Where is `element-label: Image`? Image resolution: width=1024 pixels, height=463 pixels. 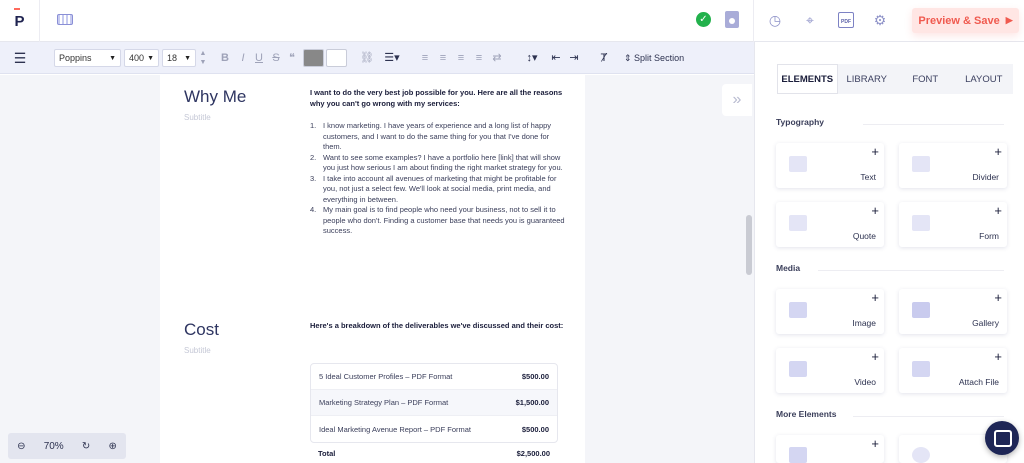 element-label: Image is located at coordinates (864, 323).